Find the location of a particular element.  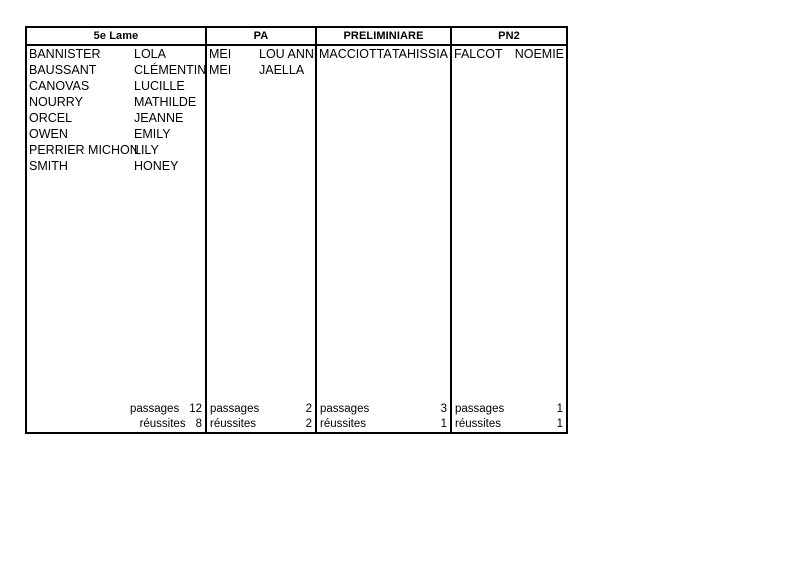

first-name: HONEY is located at coordinates (156, 166).